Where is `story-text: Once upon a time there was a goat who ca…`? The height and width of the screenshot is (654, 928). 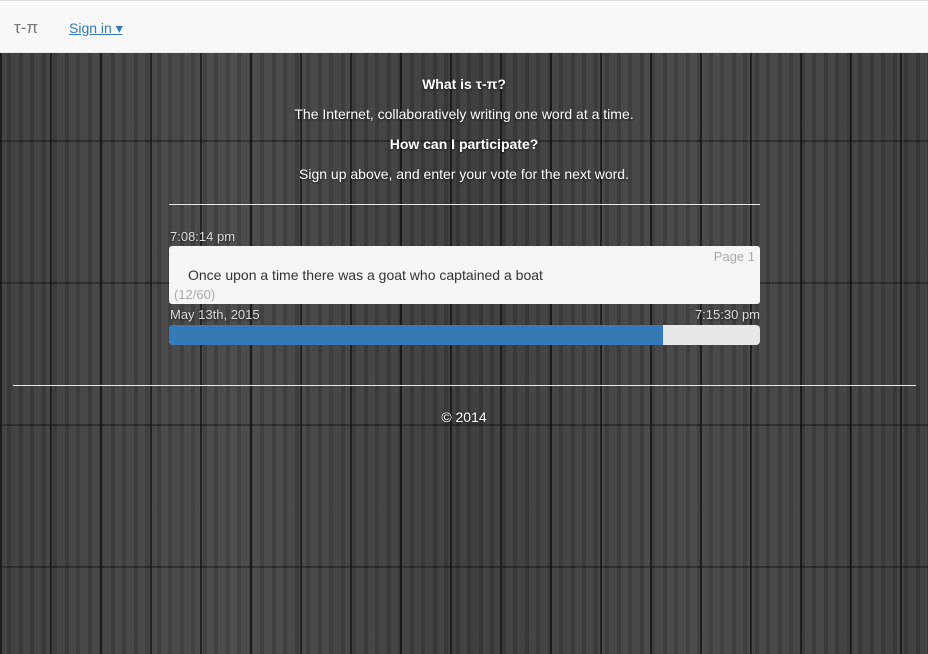 story-text: Once upon a time there was a goat who ca… is located at coordinates (365, 275).